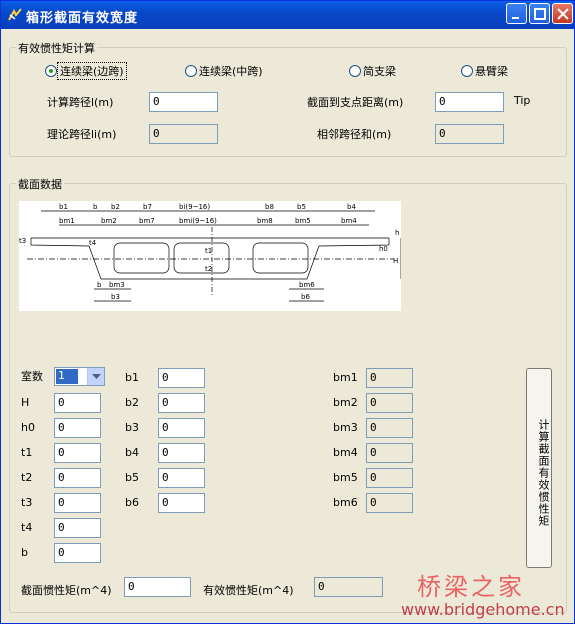  I want to click on theory-span-output: 0, so click(183, 134).